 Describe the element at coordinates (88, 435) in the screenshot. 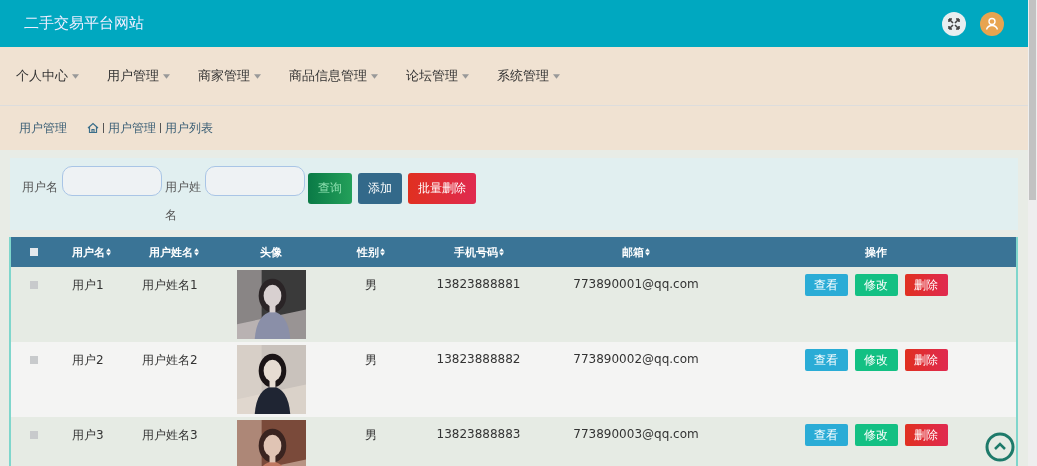

I see `table-cell: 用户3` at that location.